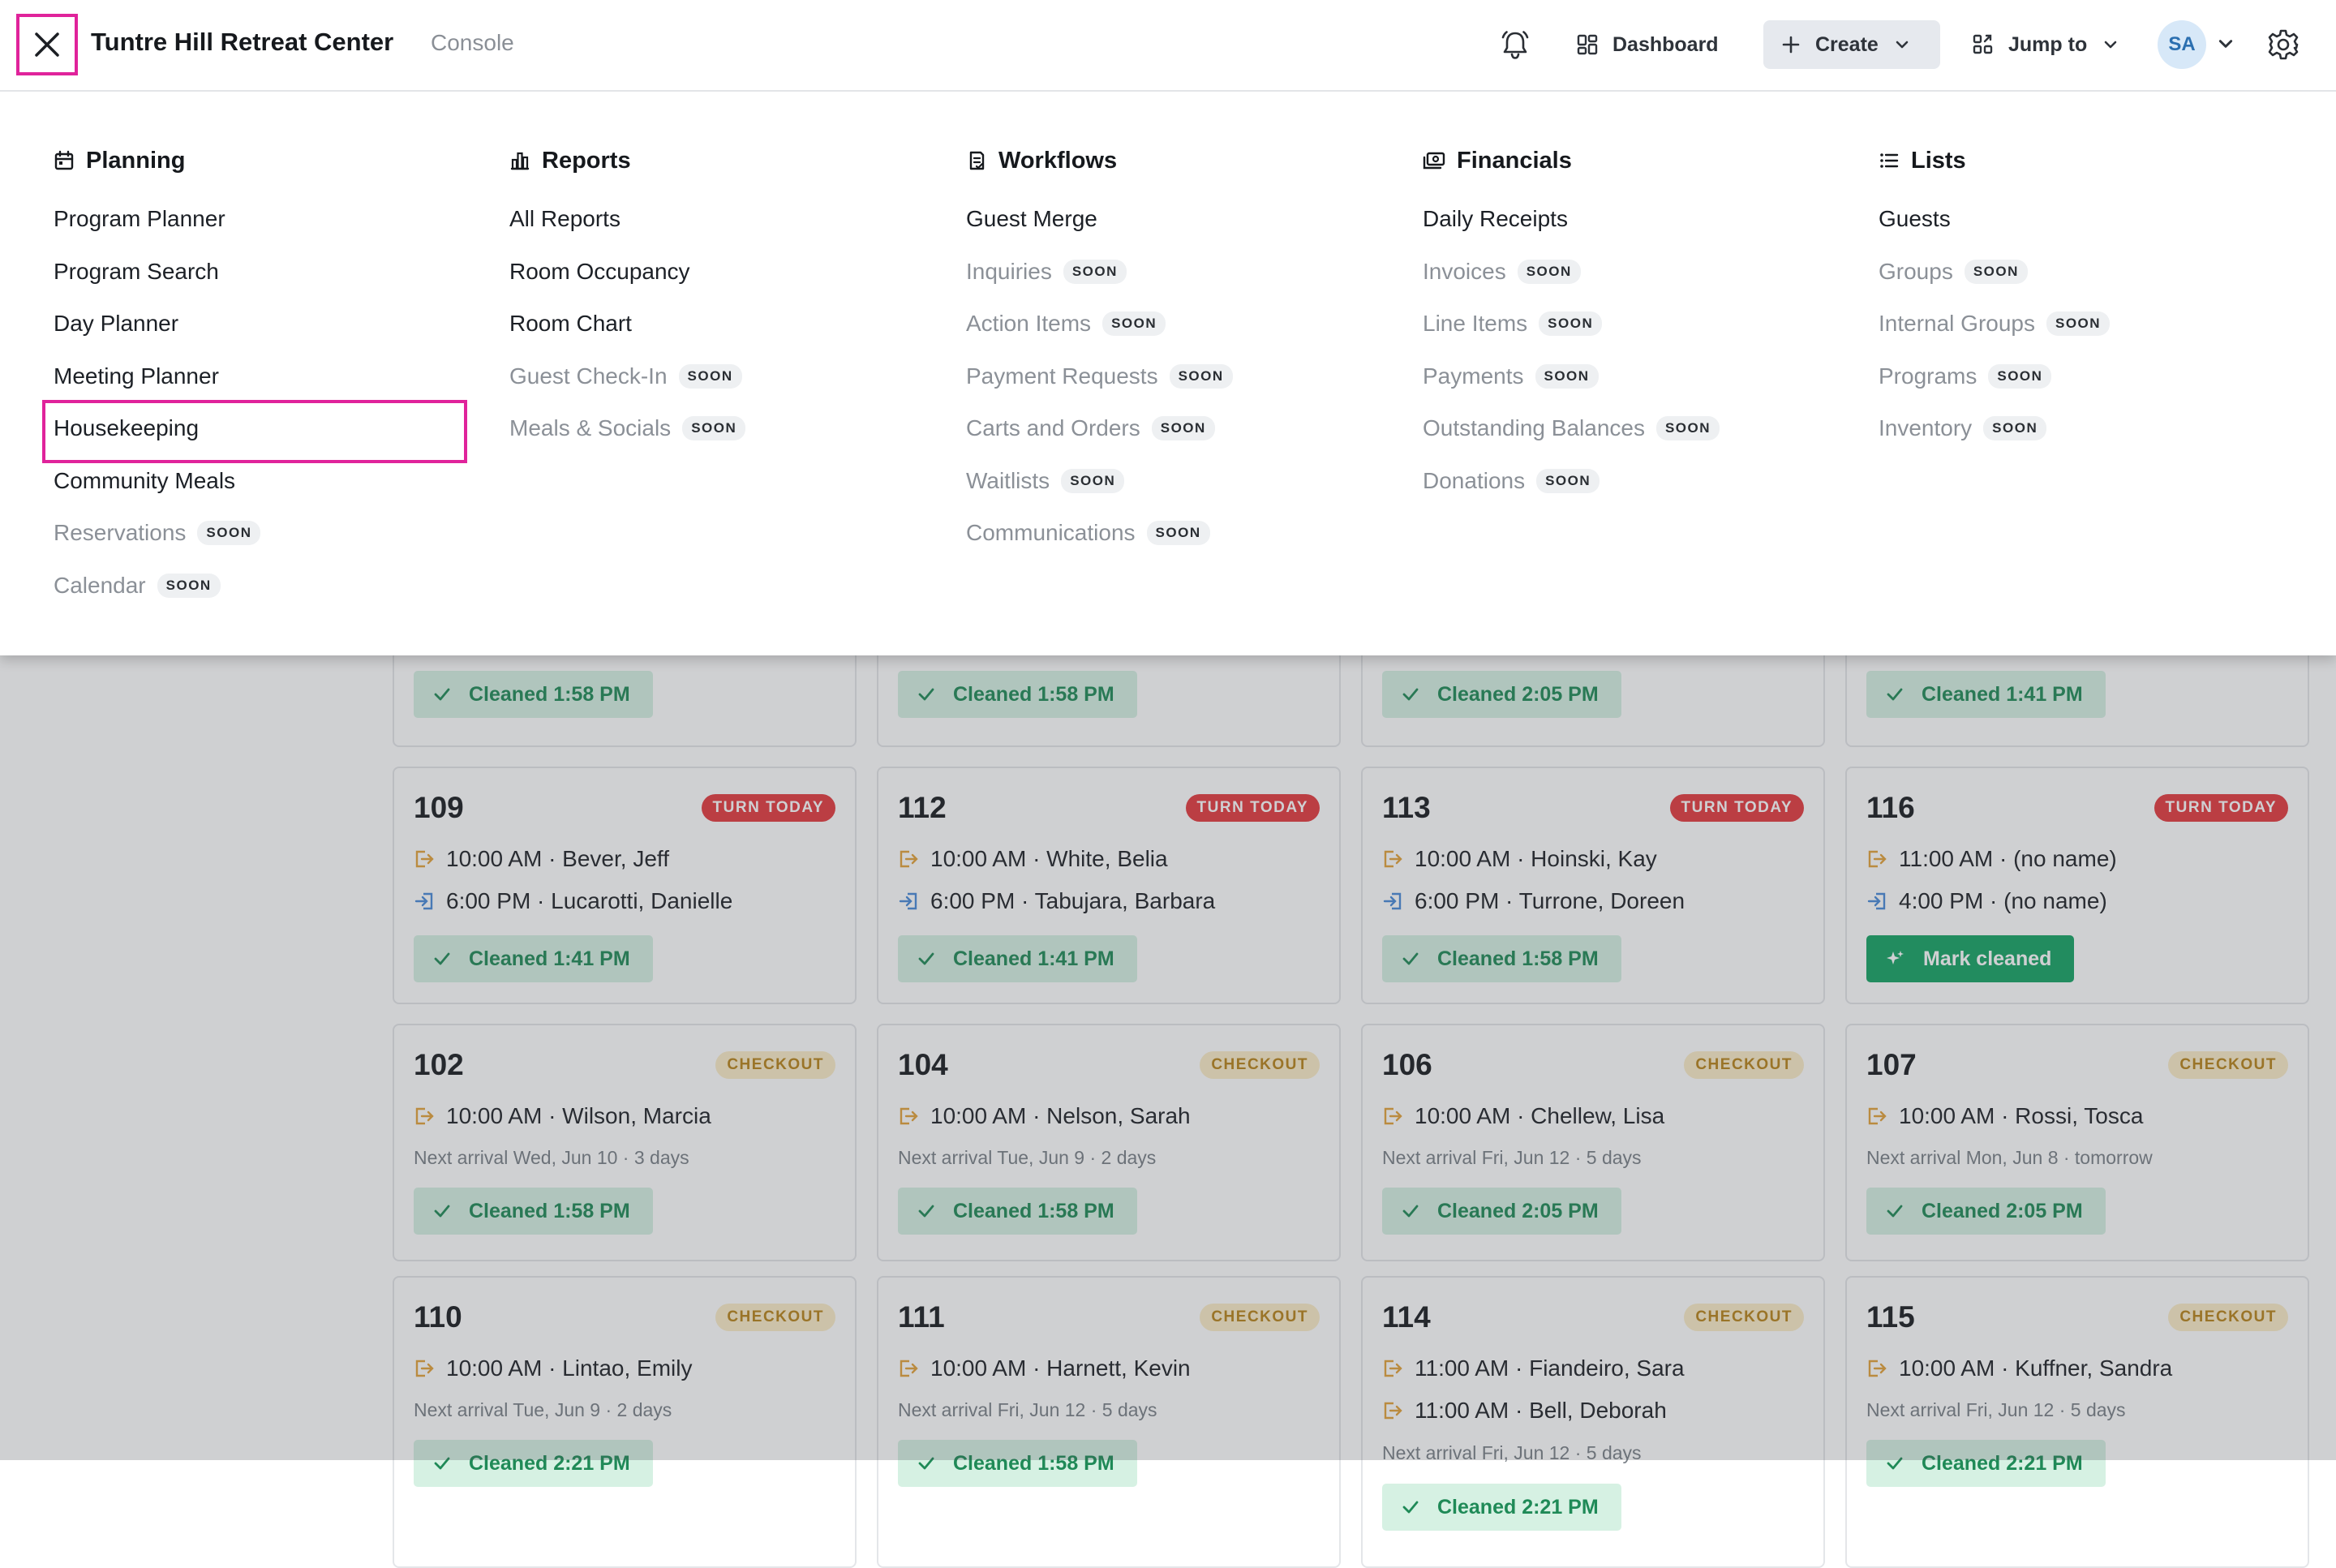  What do you see at coordinates (1518, 1507) in the screenshot?
I see `cleaned-label: Cleaned 2:21 PM` at bounding box center [1518, 1507].